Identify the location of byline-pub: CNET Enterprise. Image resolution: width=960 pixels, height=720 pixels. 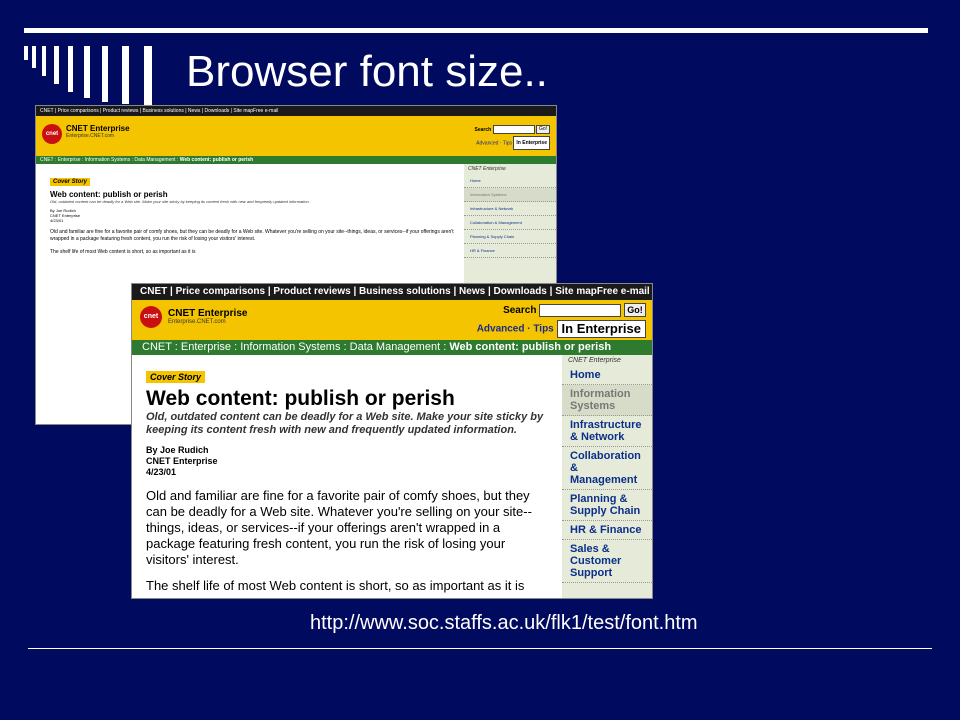
(182, 461).